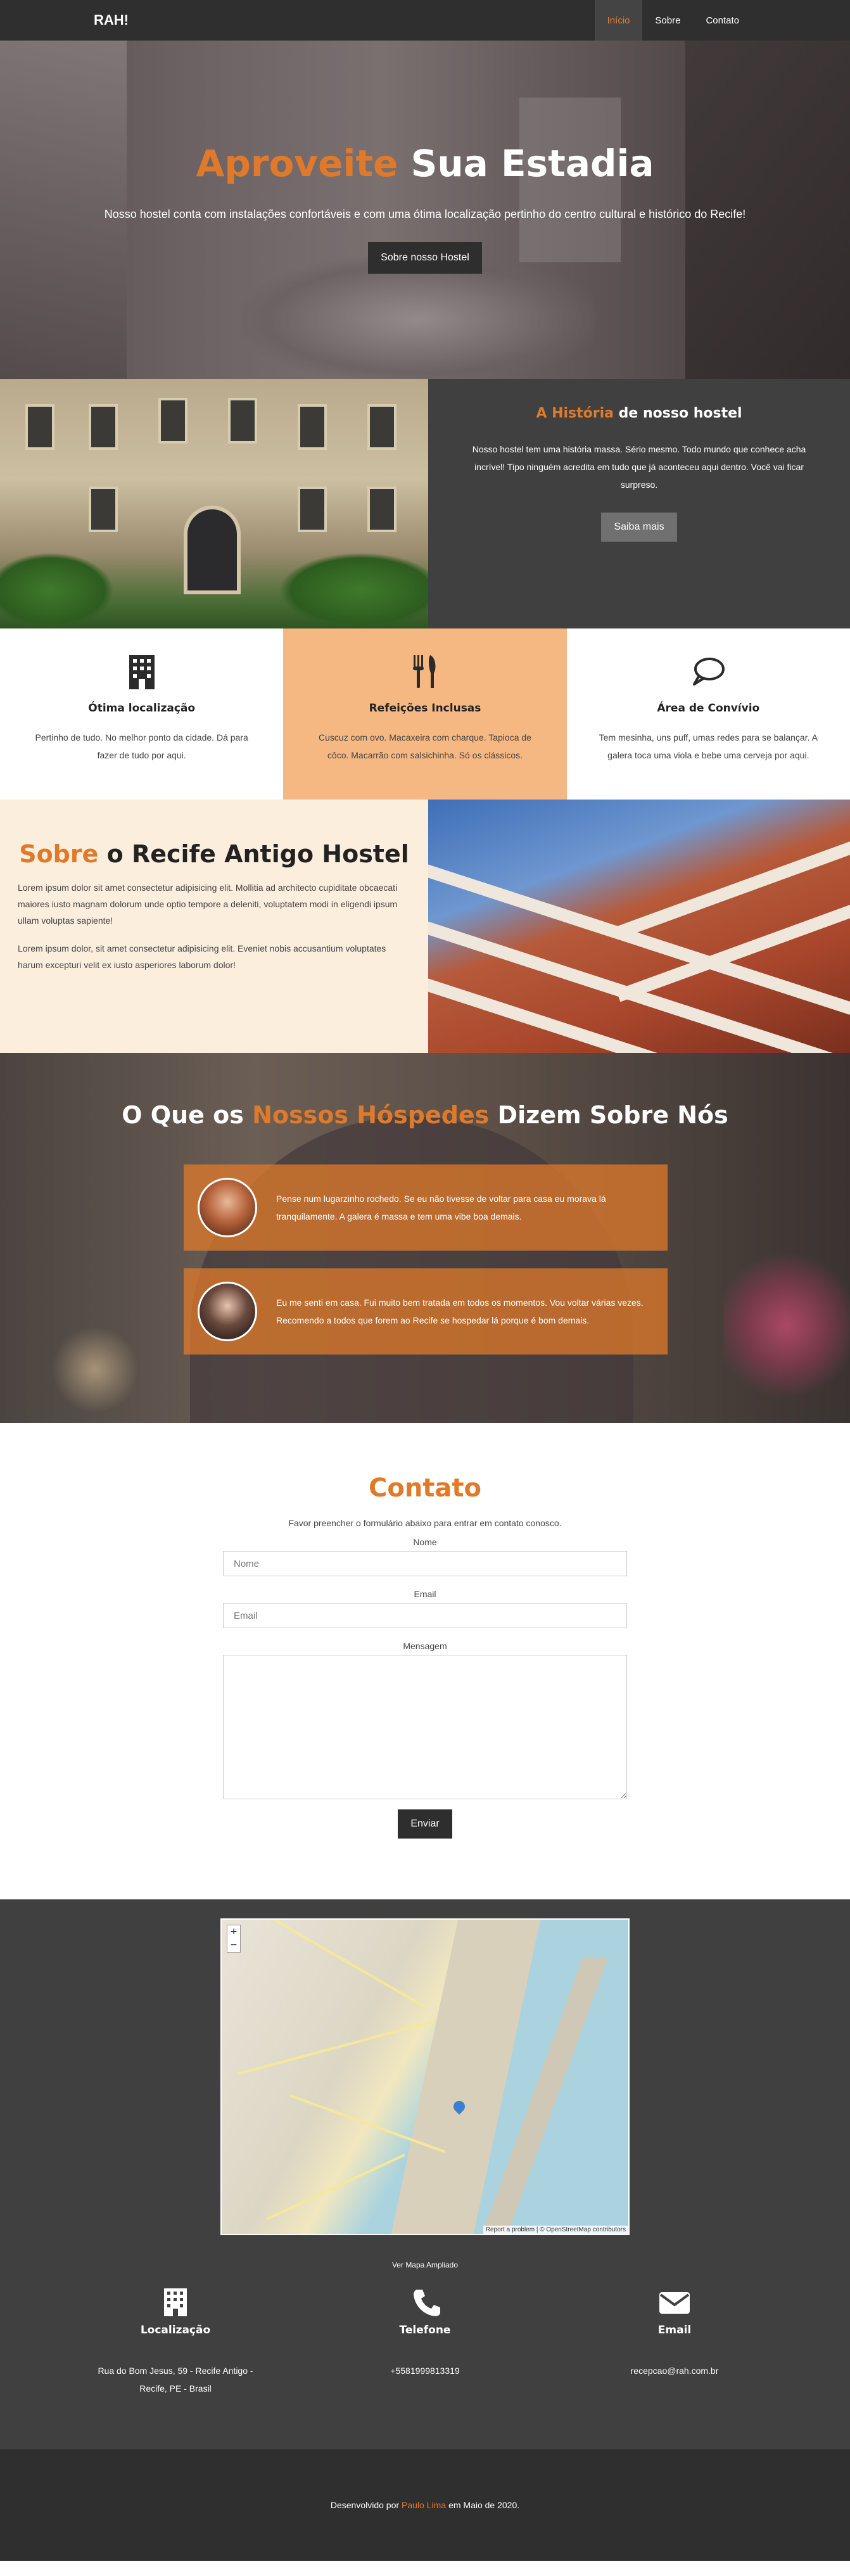 The width and height of the screenshot is (850, 2576). I want to click on info-title: Telefone, so click(425, 2330).